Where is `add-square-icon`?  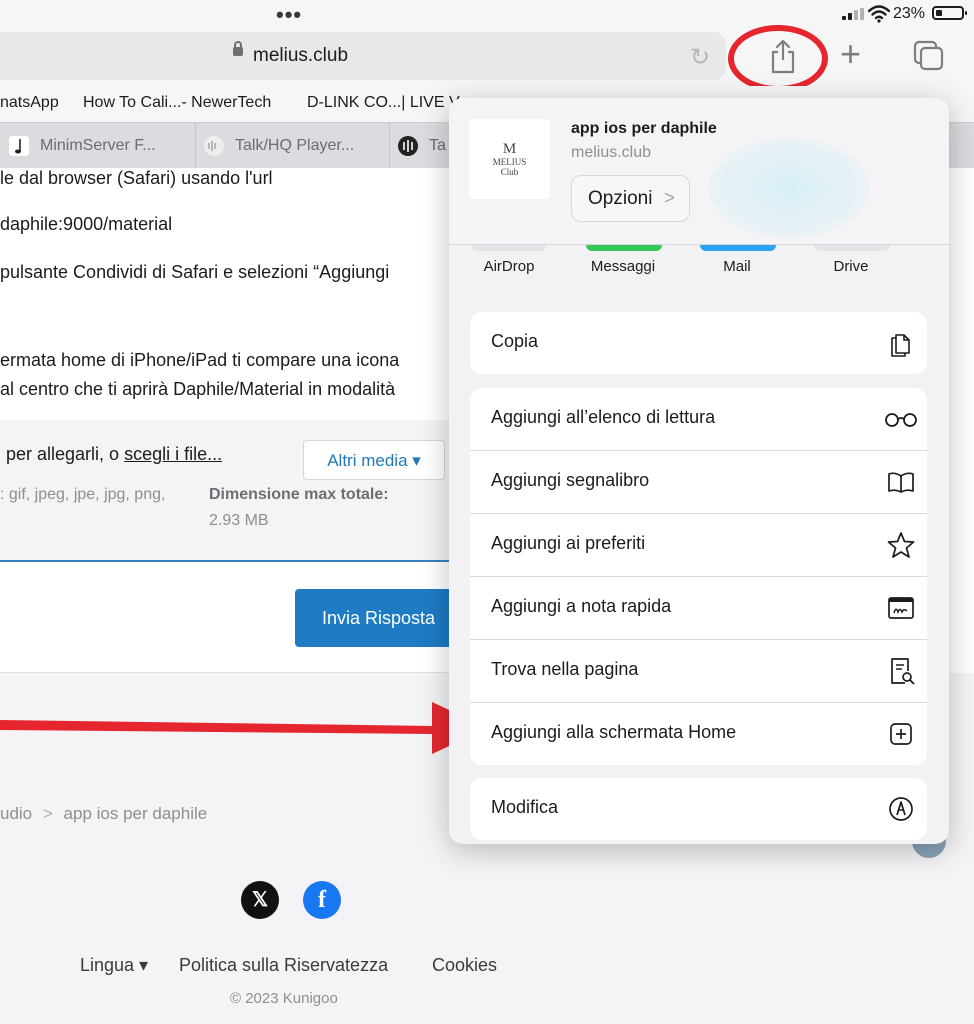
add-square-icon is located at coordinates (901, 734).